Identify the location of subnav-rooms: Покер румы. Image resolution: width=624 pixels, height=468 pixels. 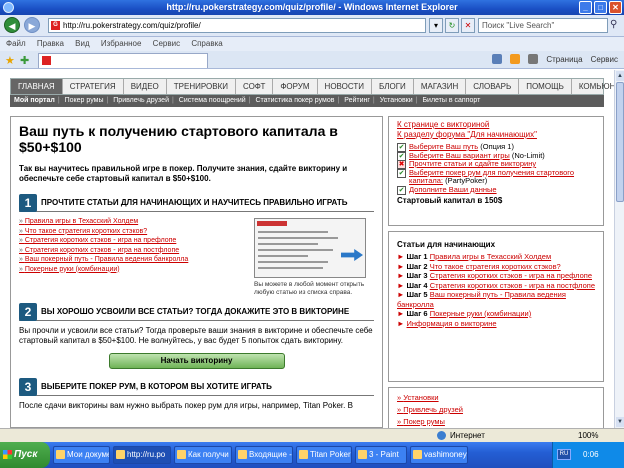
(84, 100).